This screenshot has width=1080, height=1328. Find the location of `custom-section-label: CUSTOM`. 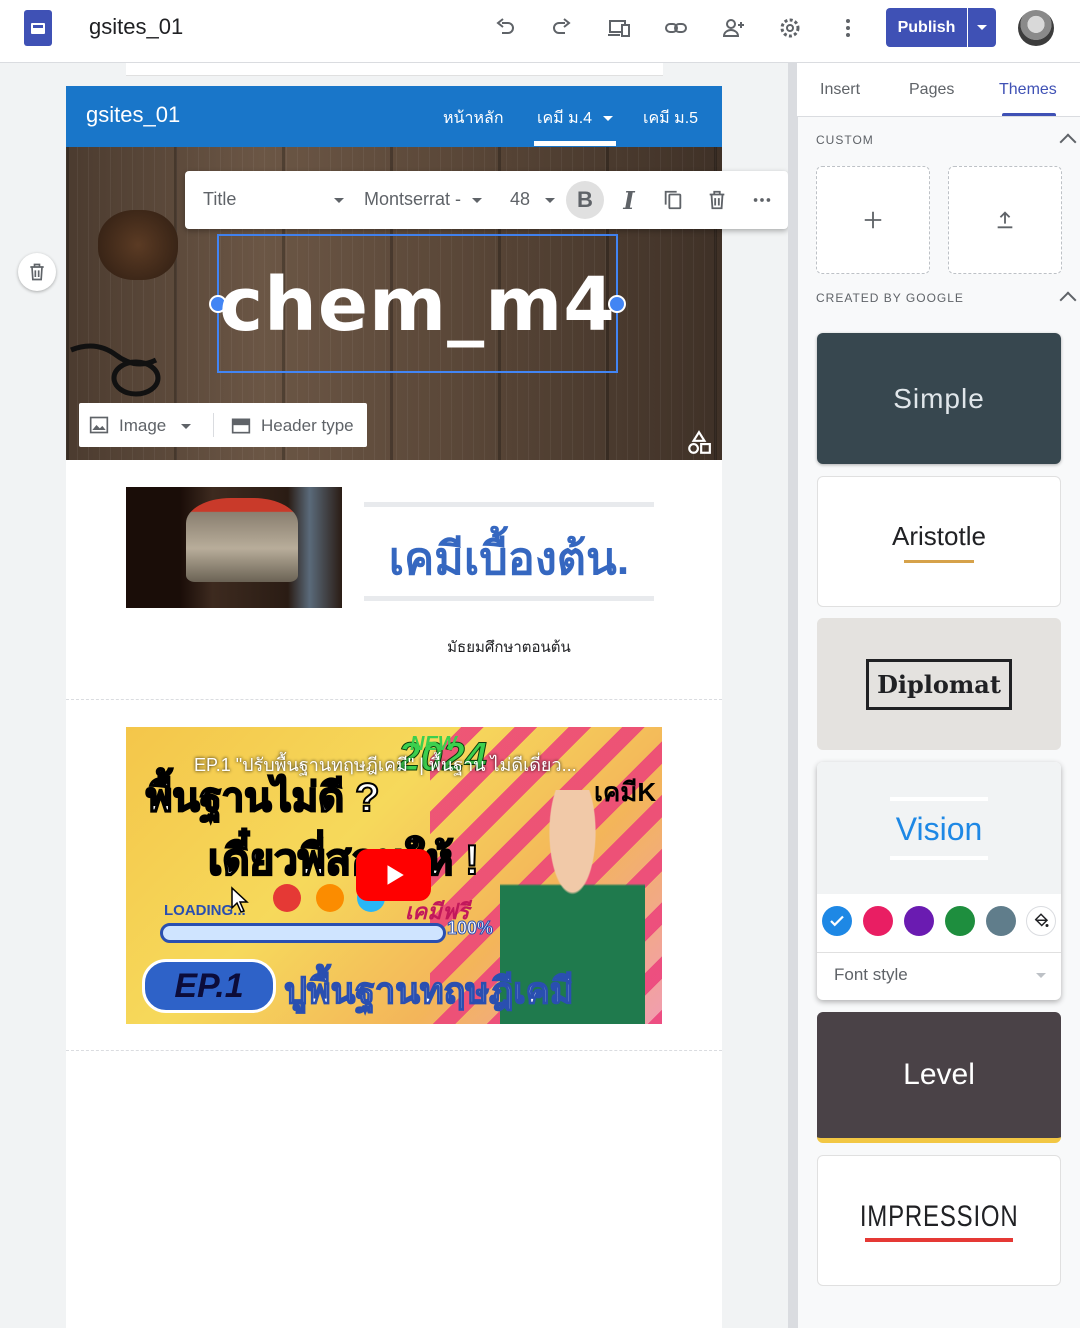

custom-section-label: CUSTOM is located at coordinates (845, 140).